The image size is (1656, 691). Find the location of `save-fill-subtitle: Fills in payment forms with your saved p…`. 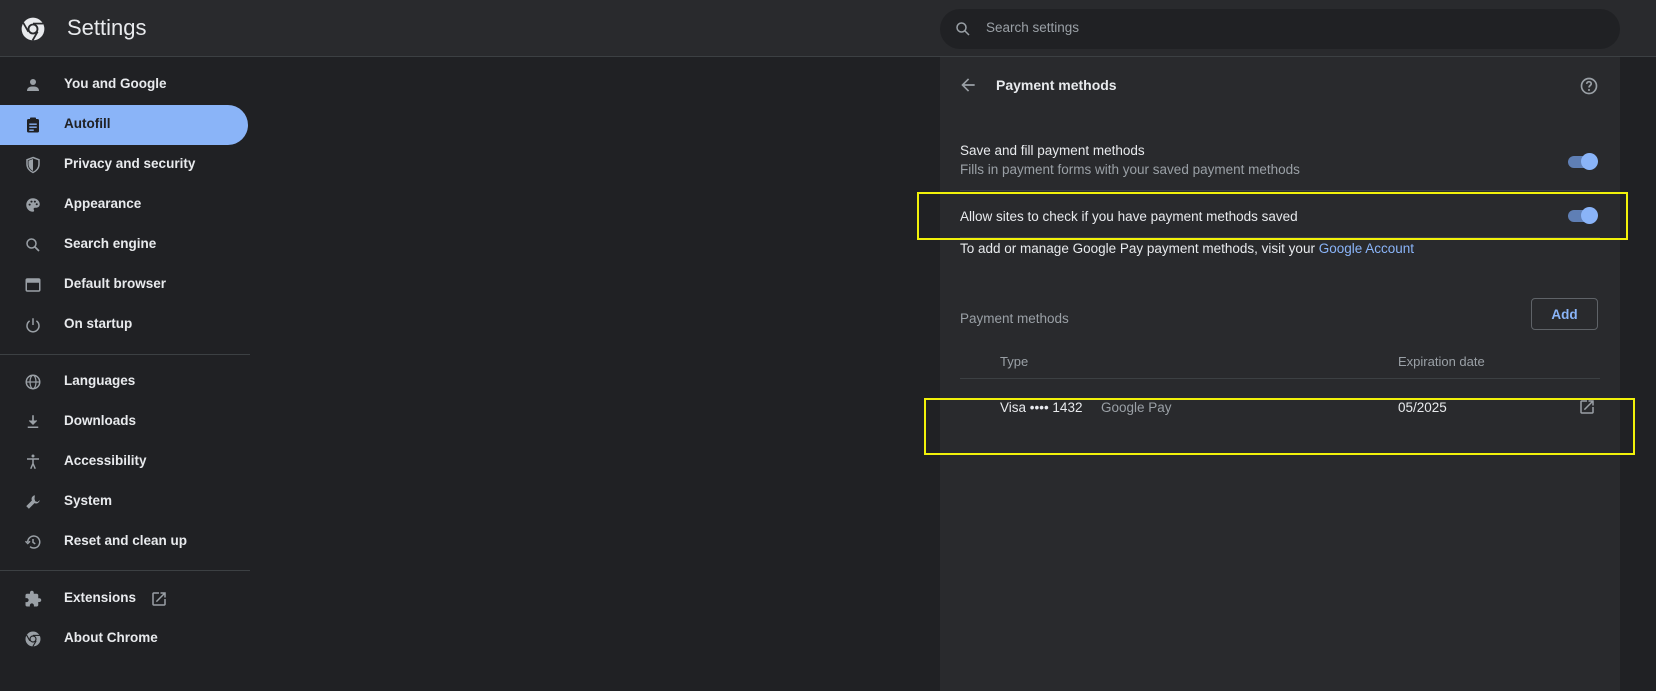

save-fill-subtitle: Fills in payment forms with your saved p… is located at coordinates (1130, 169).